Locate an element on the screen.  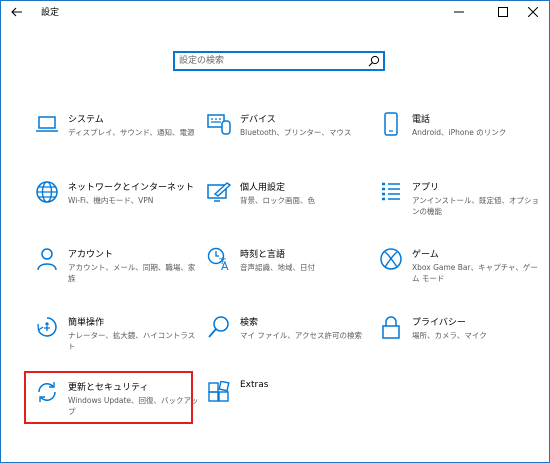
ease-of-access-icon is located at coordinates (47, 327).